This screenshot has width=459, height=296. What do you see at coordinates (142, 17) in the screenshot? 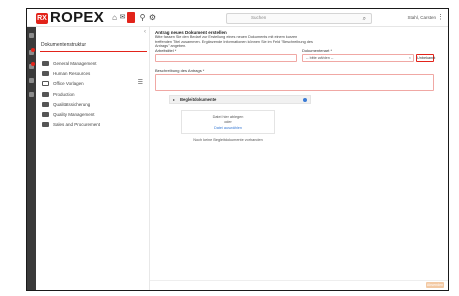
I see `tree-icon: ⚲` at bounding box center [142, 17].